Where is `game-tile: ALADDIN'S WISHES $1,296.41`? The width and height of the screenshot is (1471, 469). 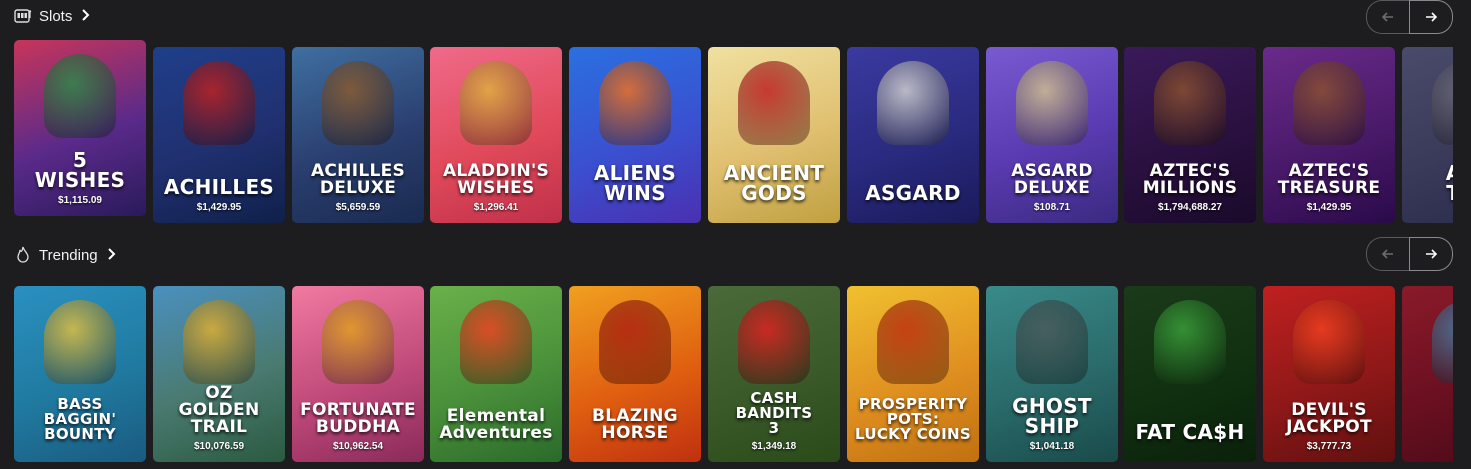 game-tile: ALADDIN'S WISHES $1,296.41 is located at coordinates (496, 135).